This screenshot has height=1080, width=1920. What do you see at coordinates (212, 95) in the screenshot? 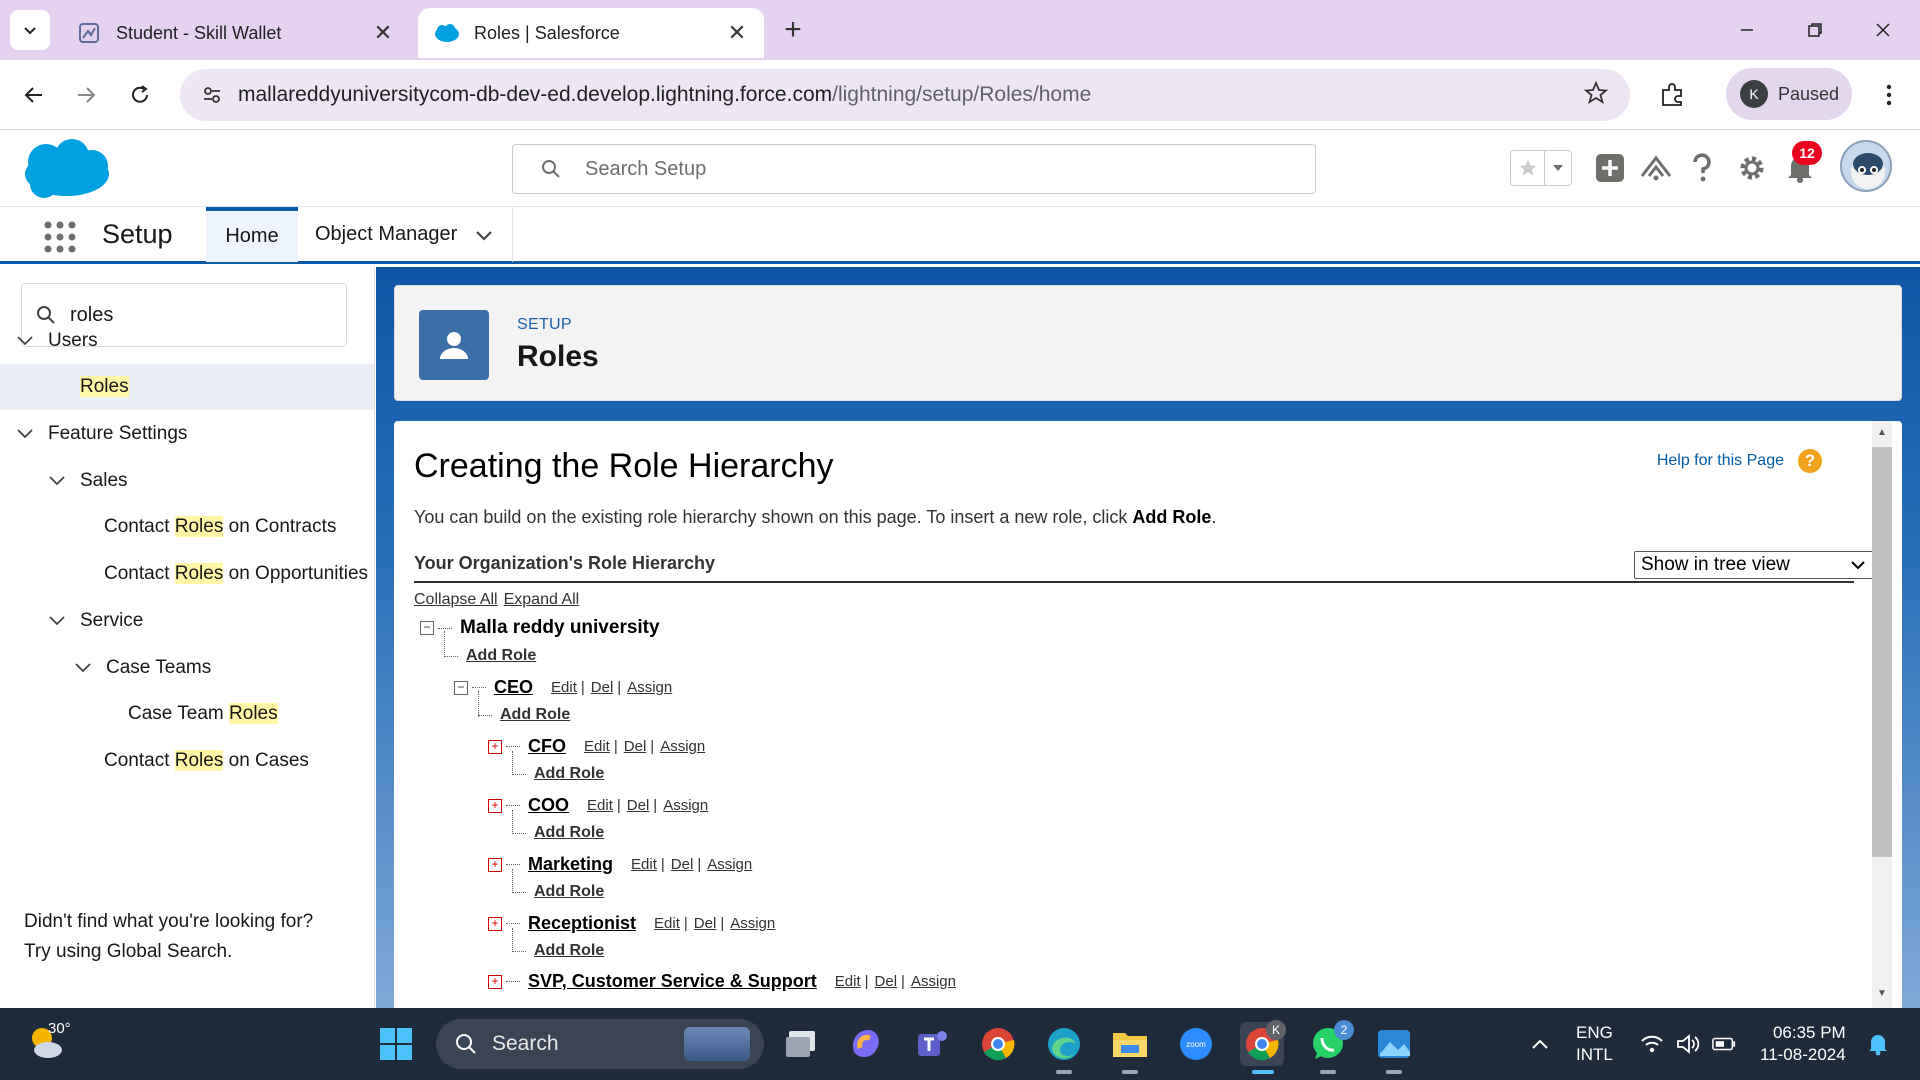
I see `site-info-icon` at bounding box center [212, 95].